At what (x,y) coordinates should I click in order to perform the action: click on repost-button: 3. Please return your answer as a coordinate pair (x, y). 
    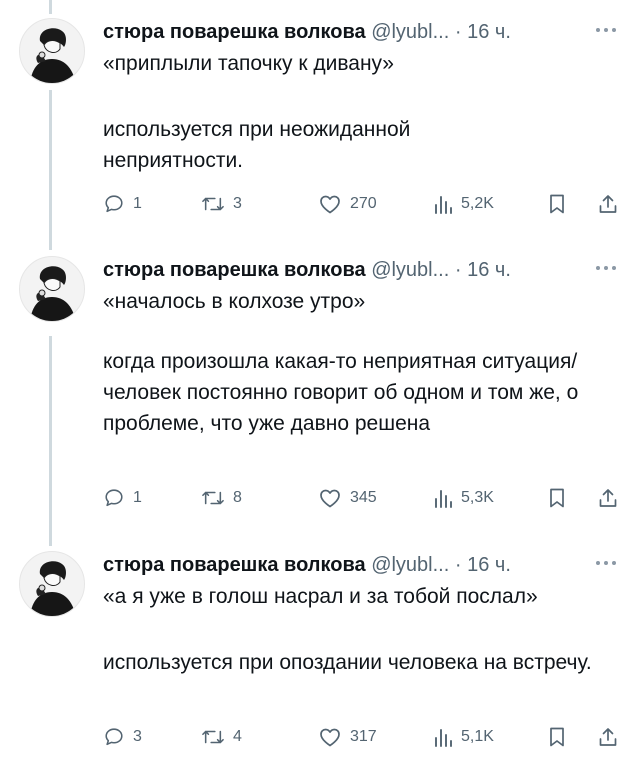
    Looking at the image, I should click on (221, 204).